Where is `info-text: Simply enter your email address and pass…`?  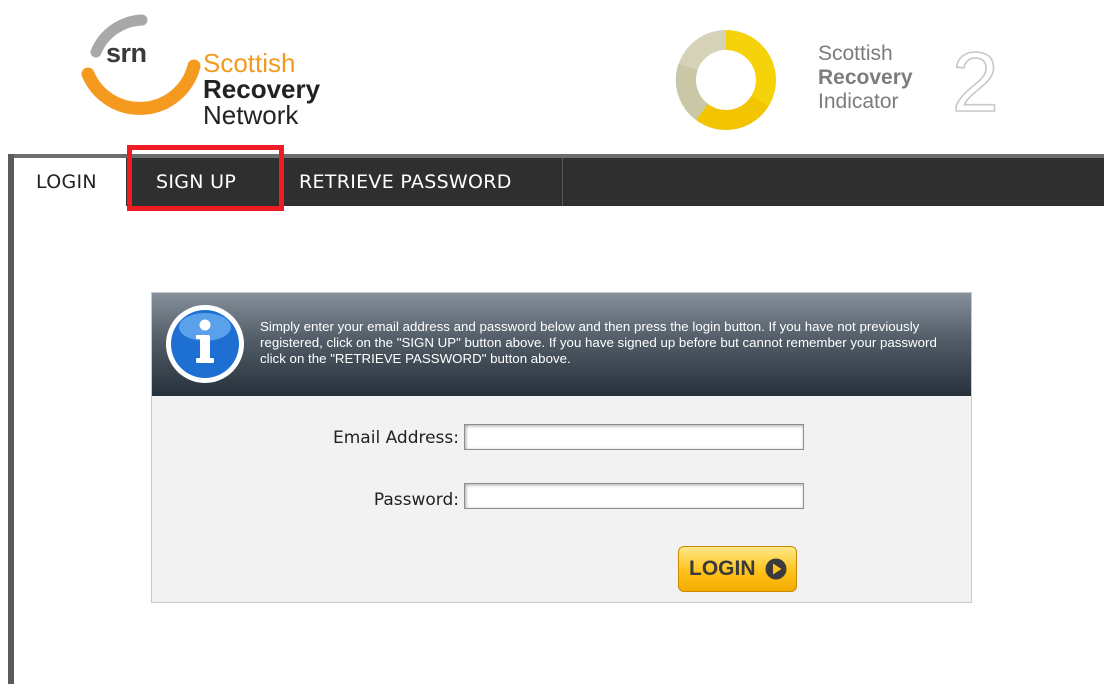 info-text: Simply enter your email address and pass… is located at coordinates (598, 342).